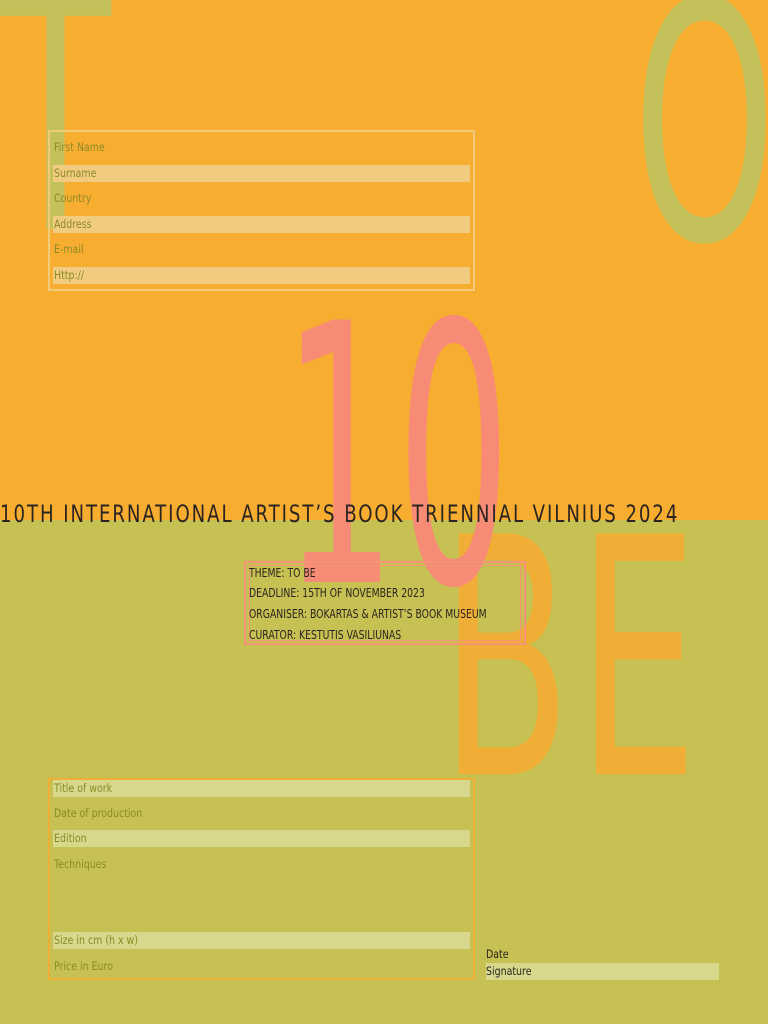 The image size is (768, 1024). I want to click on country-label: Country, so click(73, 198).